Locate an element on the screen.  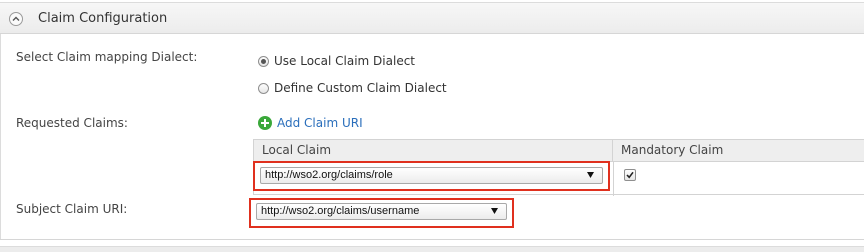
radio-label: Define Custom Claim Dialect is located at coordinates (360, 88).